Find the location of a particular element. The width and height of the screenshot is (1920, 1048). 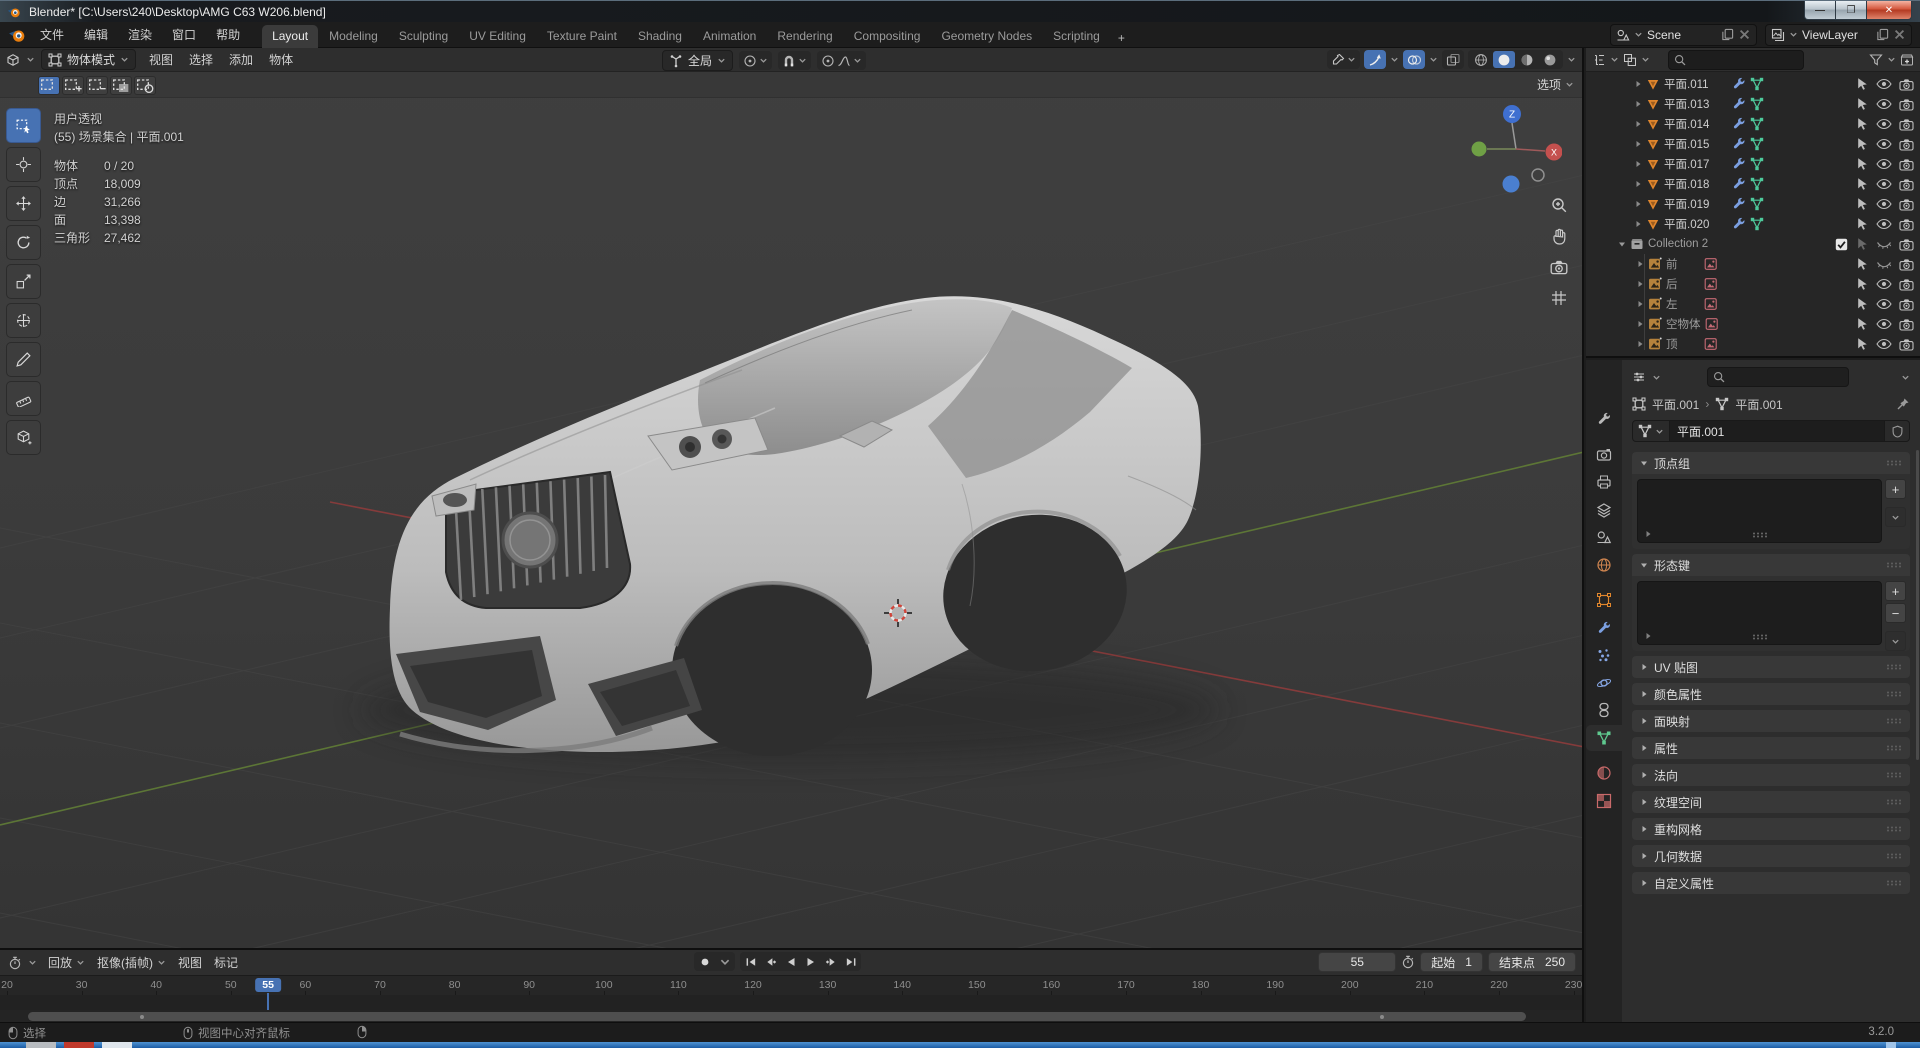

outliner-row-平面.020: 平面.020 is located at coordinates (1753, 224).